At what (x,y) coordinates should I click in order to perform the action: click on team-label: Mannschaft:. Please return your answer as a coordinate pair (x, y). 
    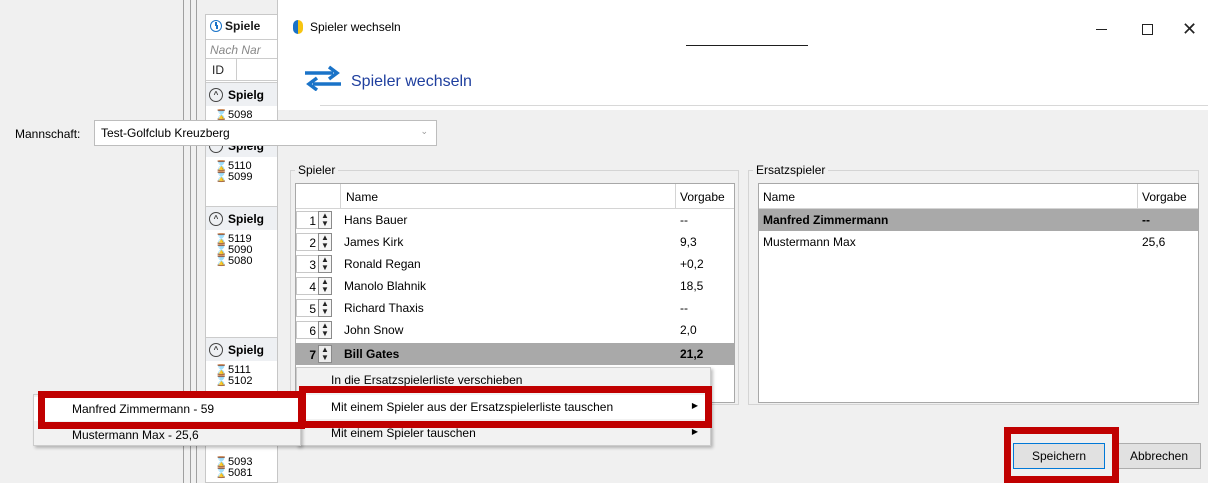
    Looking at the image, I should click on (48, 134).